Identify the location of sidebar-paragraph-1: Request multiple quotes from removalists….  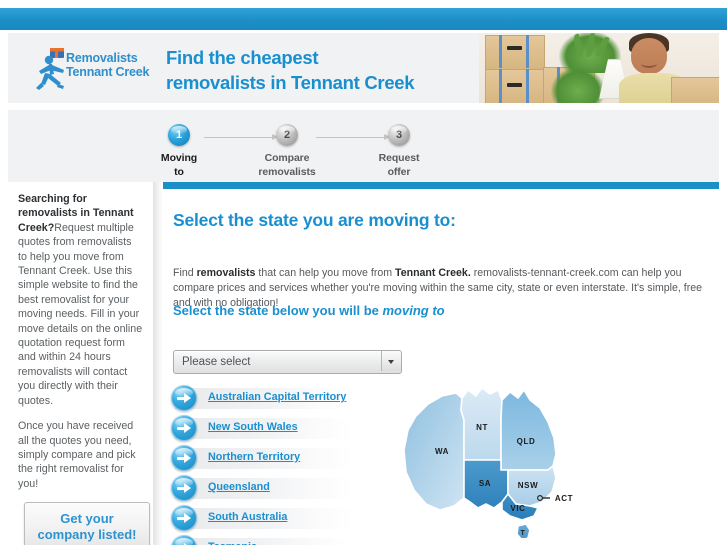
(80, 314).